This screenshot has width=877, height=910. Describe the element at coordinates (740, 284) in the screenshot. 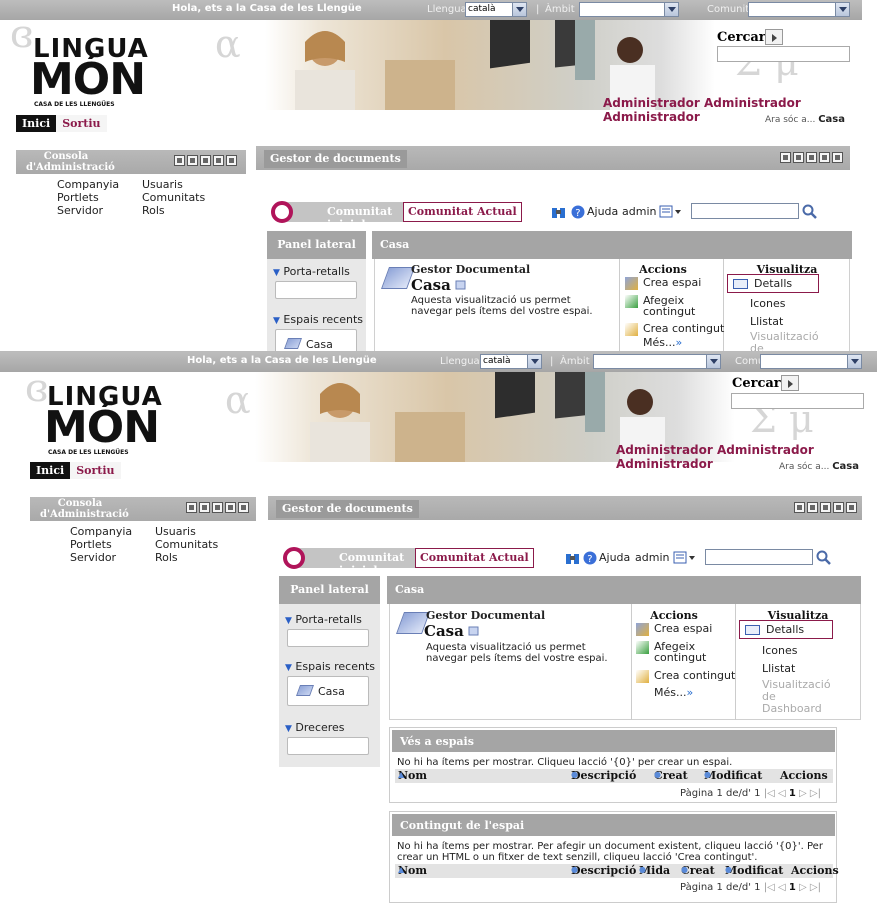

I see `details-view-icon` at that location.